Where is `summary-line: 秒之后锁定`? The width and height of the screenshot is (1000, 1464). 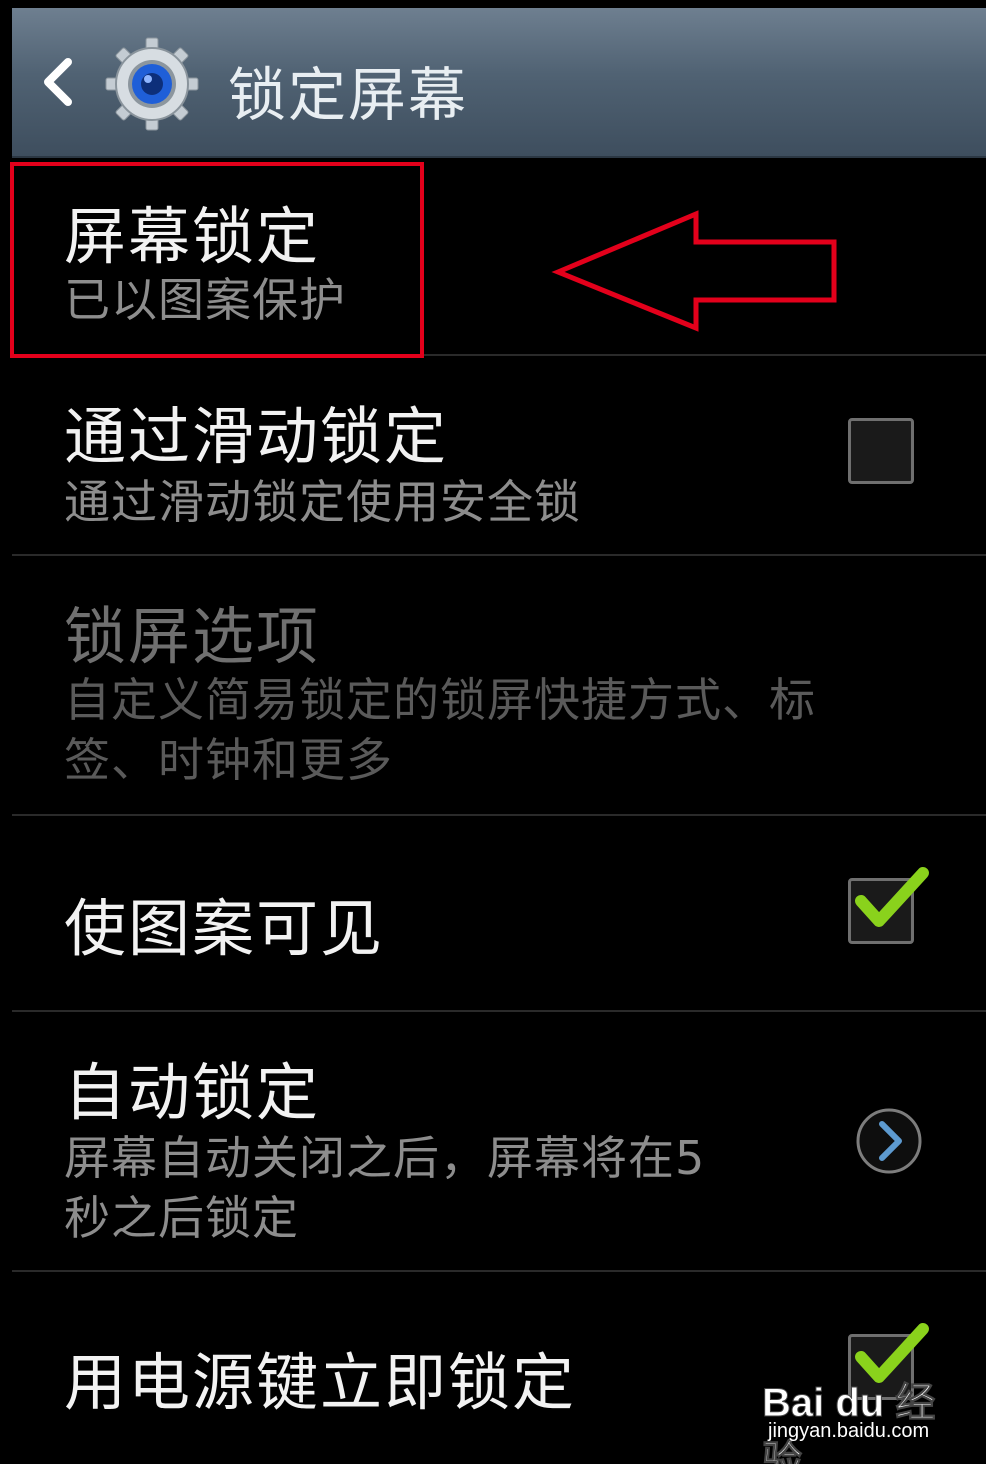
summary-line: 秒之后锁定 is located at coordinates (181, 1218).